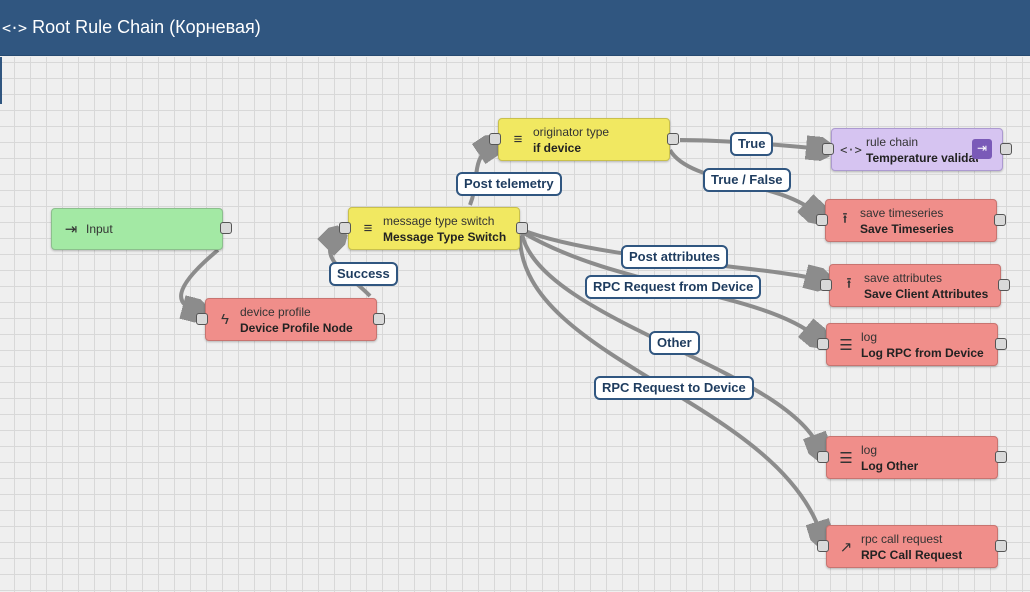 This screenshot has width=1030, height=592. What do you see at coordinates (922, 157) in the screenshot?
I see `node-name: Temperature validat` at bounding box center [922, 157].